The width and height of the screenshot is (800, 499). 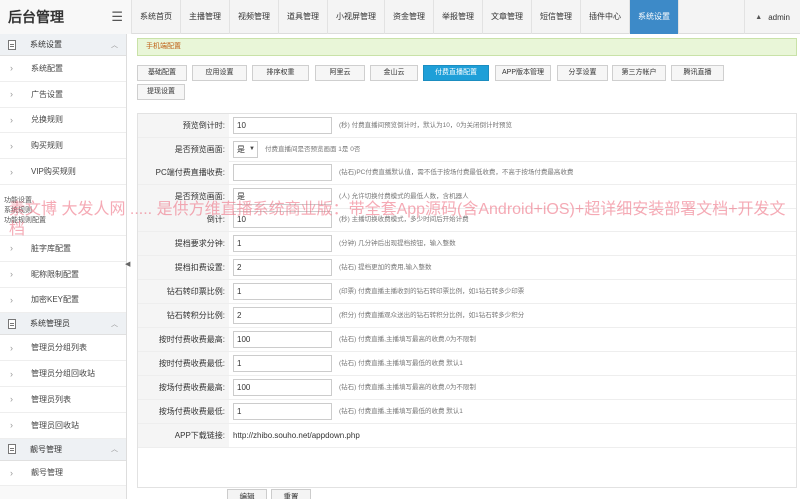 I want to click on field-label: PC端付费直播收费:, so click(x=183, y=172).